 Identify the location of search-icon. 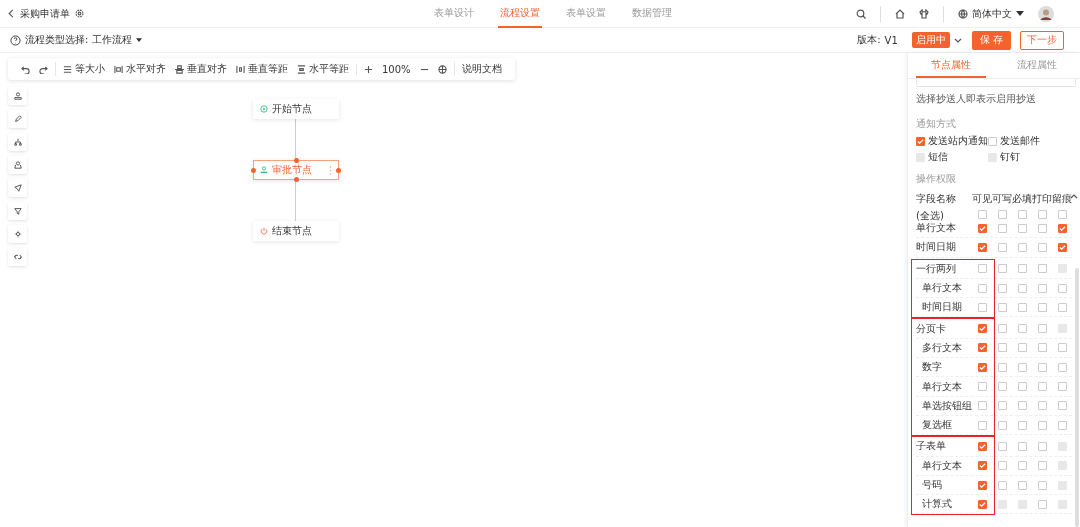
(861, 13).